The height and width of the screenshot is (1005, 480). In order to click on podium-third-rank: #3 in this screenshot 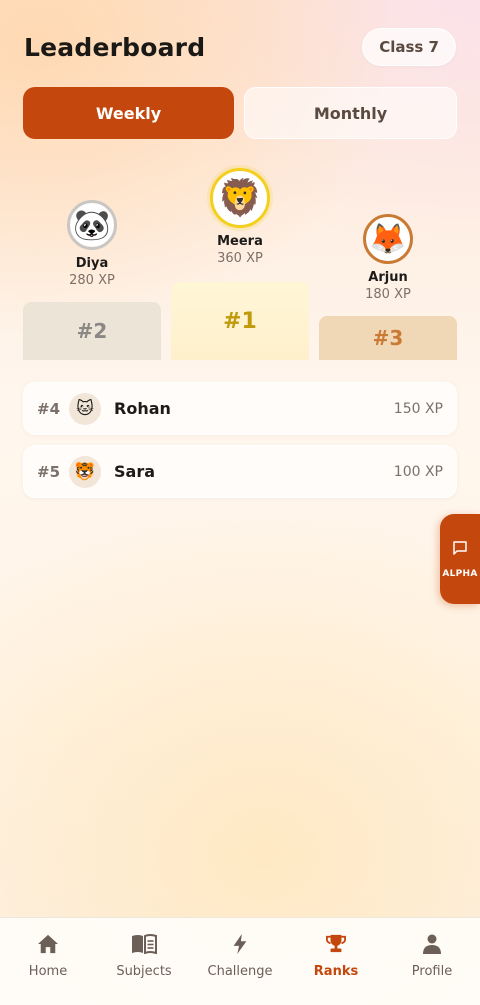, I will do `click(388, 338)`.